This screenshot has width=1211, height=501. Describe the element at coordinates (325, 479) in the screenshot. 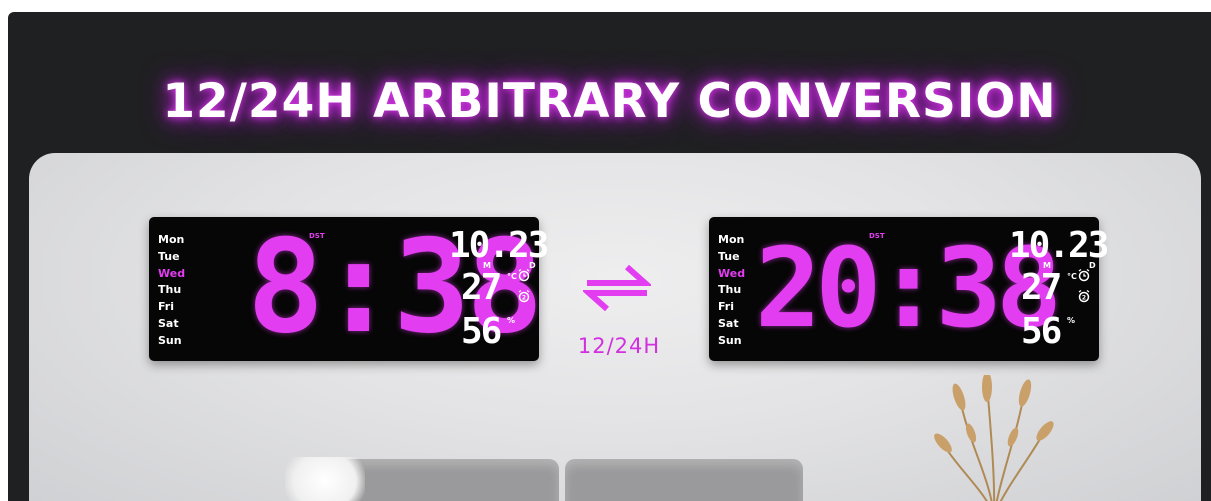

I see `fluffy-throw` at that location.